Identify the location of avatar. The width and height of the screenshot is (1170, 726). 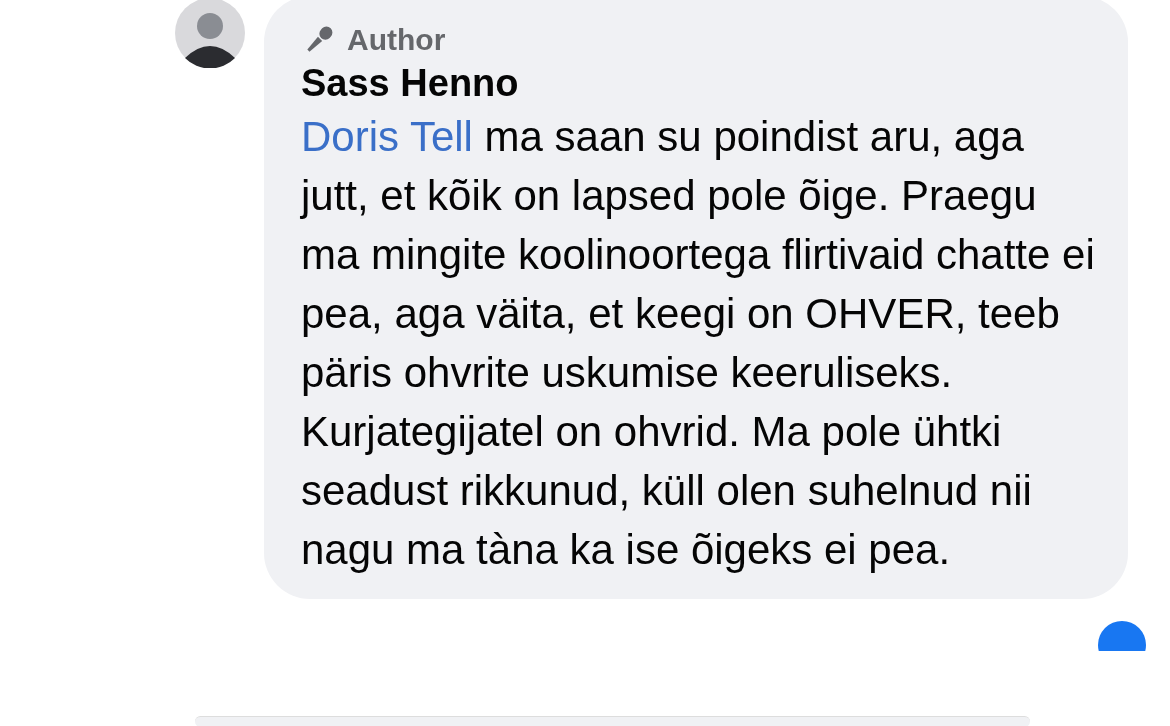
(210, 34).